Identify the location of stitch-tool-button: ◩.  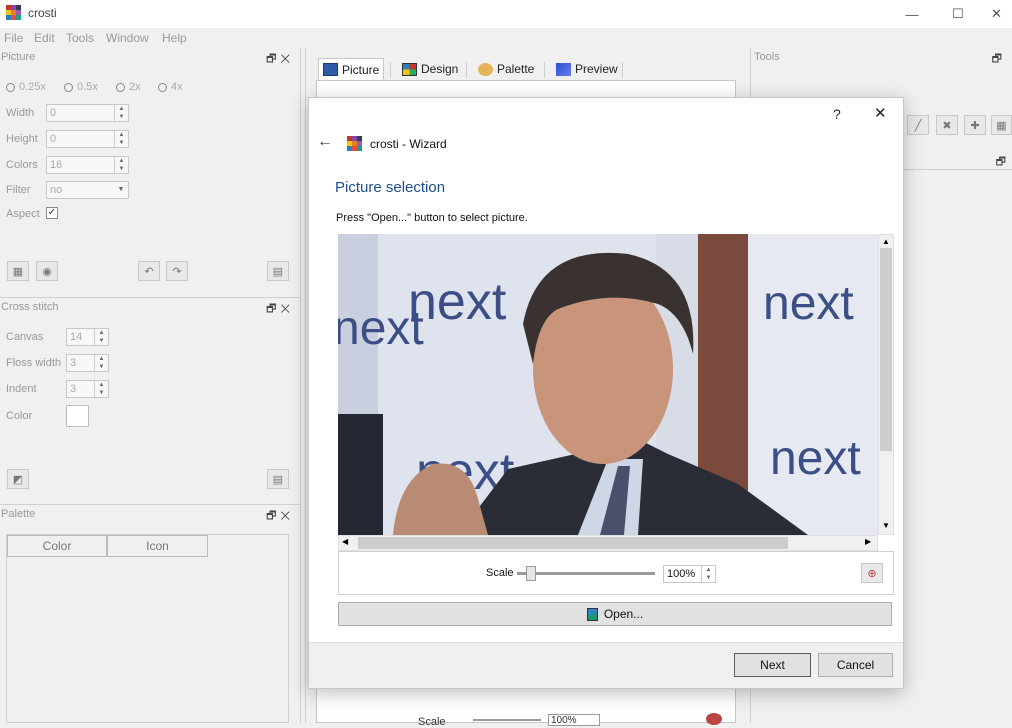
(18, 479).